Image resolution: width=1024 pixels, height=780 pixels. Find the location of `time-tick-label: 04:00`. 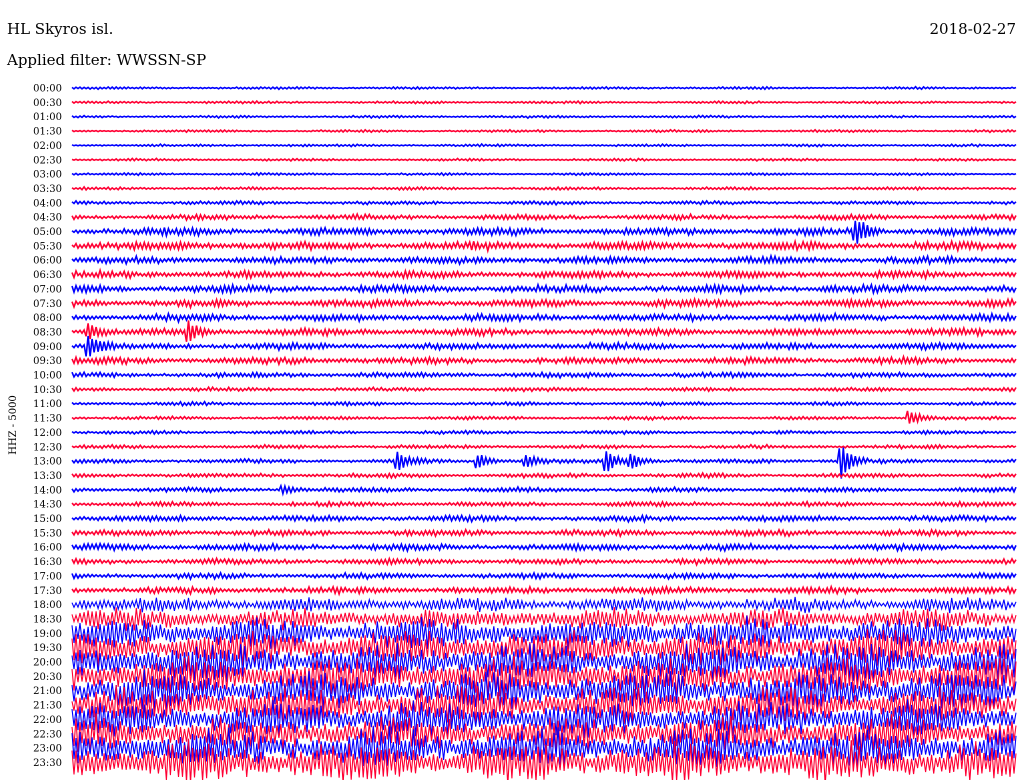

time-tick-label: 04:00 is located at coordinates (47, 203).